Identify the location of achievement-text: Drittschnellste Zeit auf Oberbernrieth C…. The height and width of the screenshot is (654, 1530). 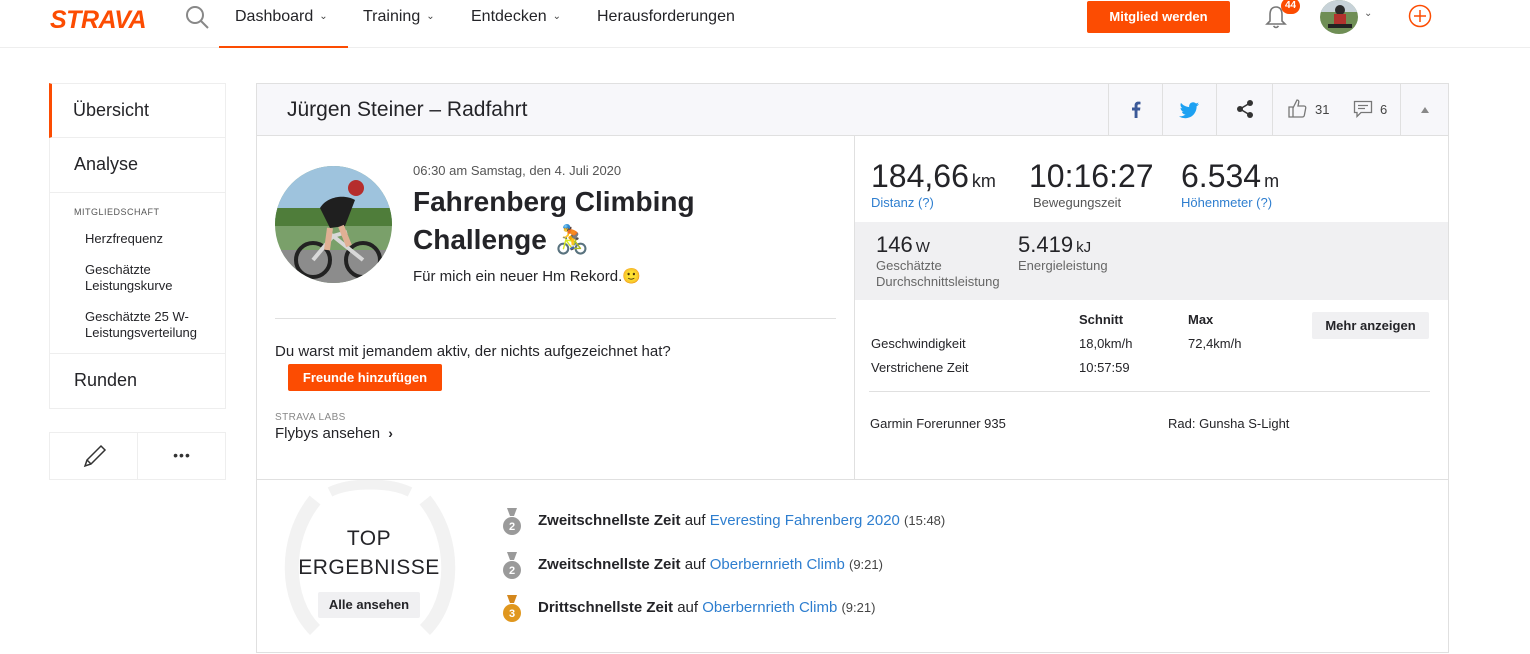
(706, 607).